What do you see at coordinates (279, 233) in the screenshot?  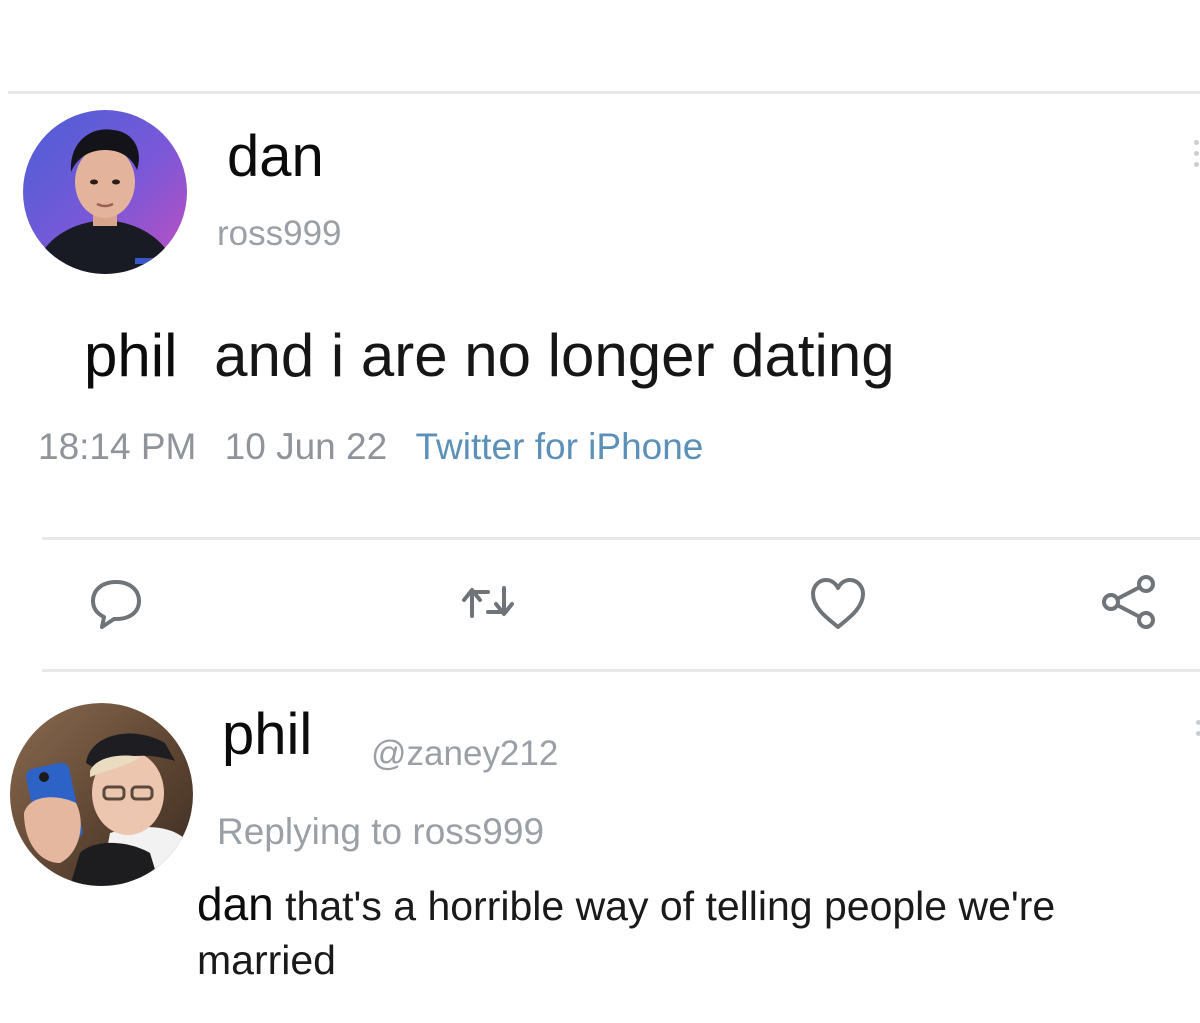 I see `tweet-author-handle: ross999` at bounding box center [279, 233].